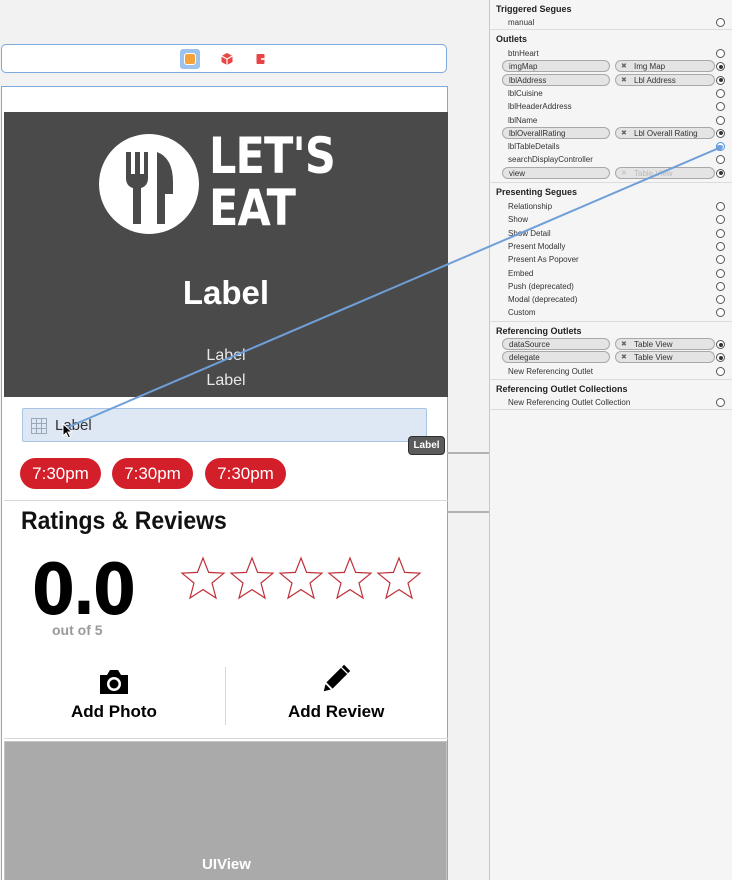  I want to click on connection-row: lblHeaderAddress, so click(611, 106).